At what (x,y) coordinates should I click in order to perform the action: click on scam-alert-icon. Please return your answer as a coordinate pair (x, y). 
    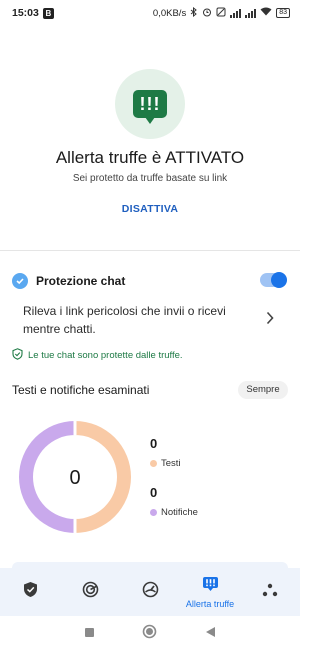
    Looking at the image, I should click on (210, 586).